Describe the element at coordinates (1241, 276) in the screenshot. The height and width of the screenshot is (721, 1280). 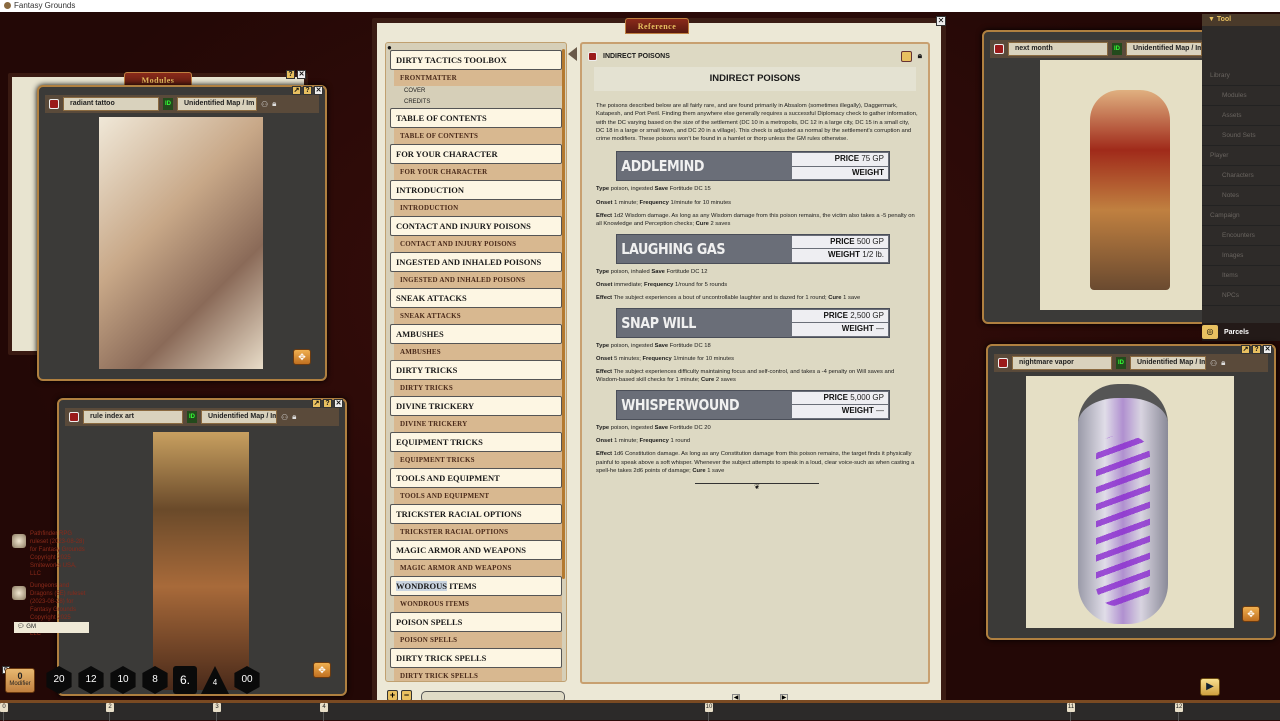
I see `sidebar-item: Items` at that location.